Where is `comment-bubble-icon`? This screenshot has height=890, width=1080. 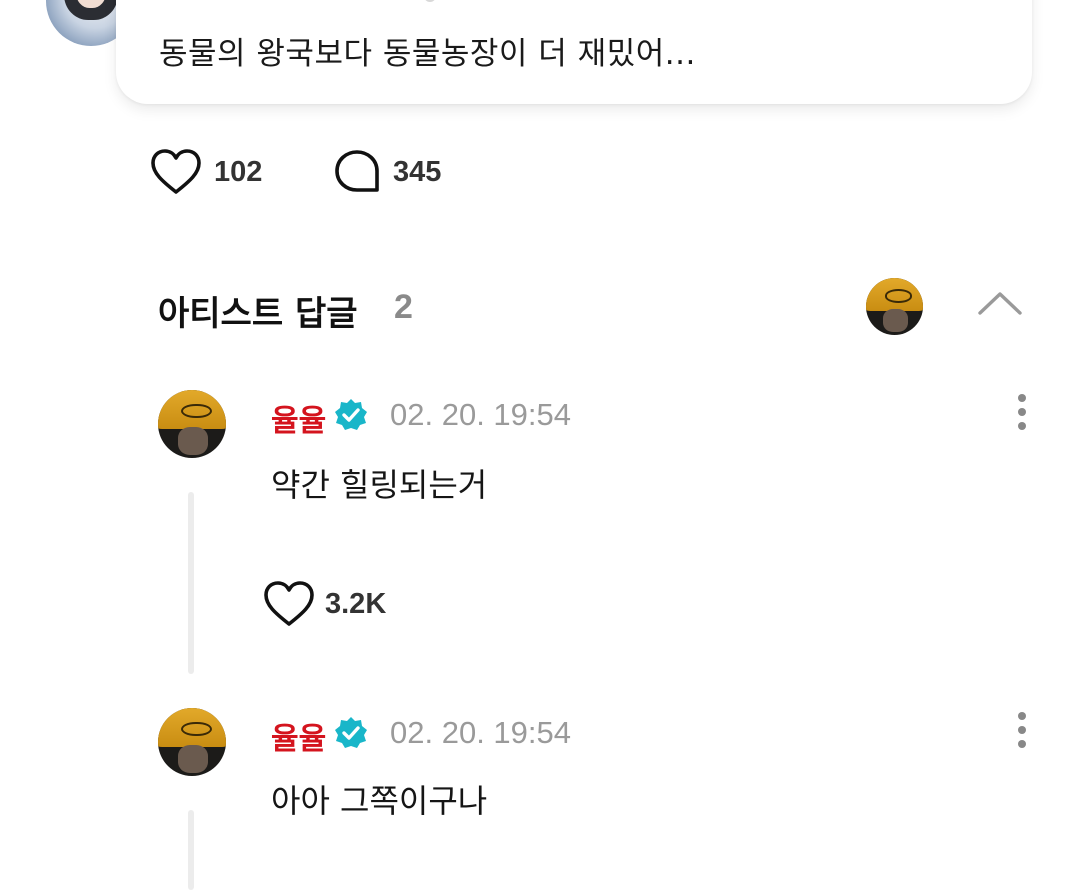 comment-bubble-icon is located at coordinates (357, 171).